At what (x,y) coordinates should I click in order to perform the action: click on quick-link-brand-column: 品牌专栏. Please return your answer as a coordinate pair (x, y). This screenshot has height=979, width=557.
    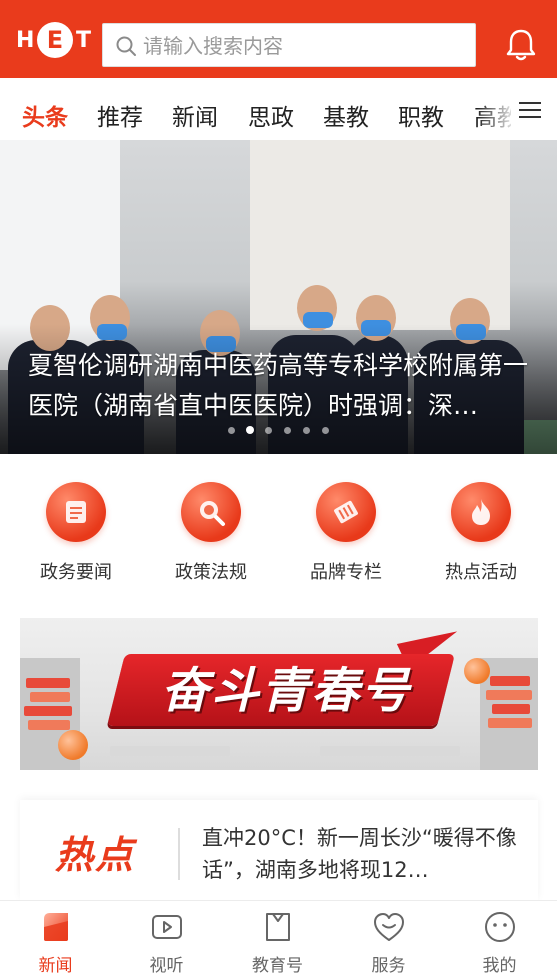
    Looking at the image, I should click on (346, 537).